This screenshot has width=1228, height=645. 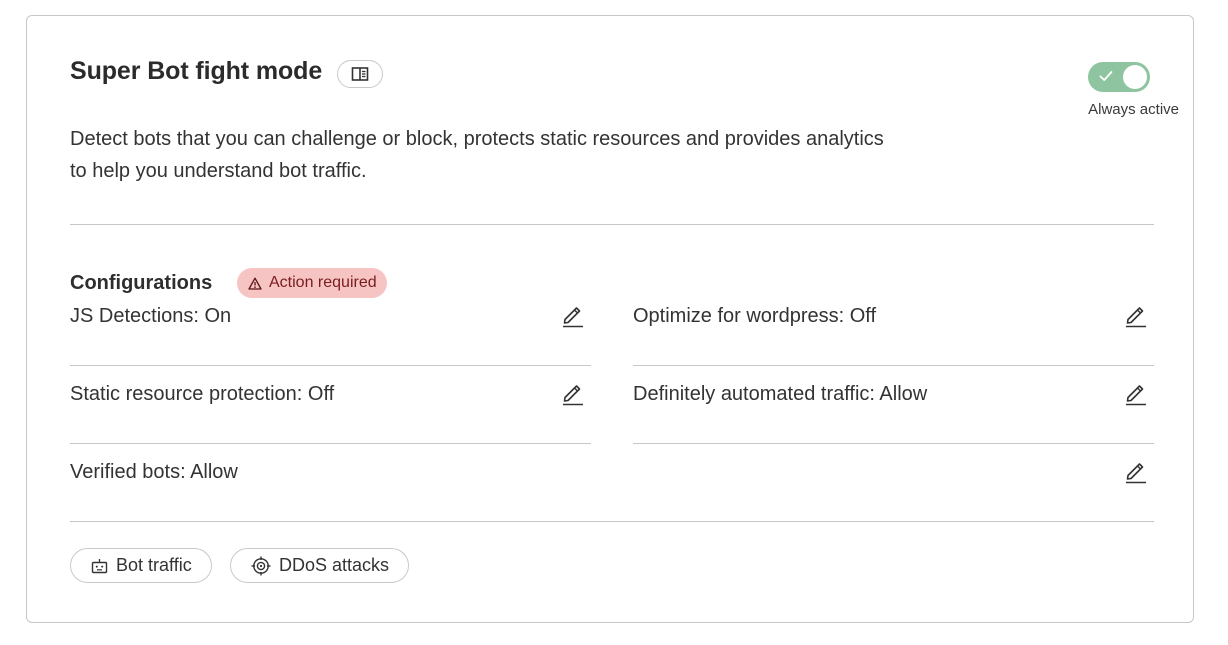 I want to click on check-icon, so click(x=1106, y=76).